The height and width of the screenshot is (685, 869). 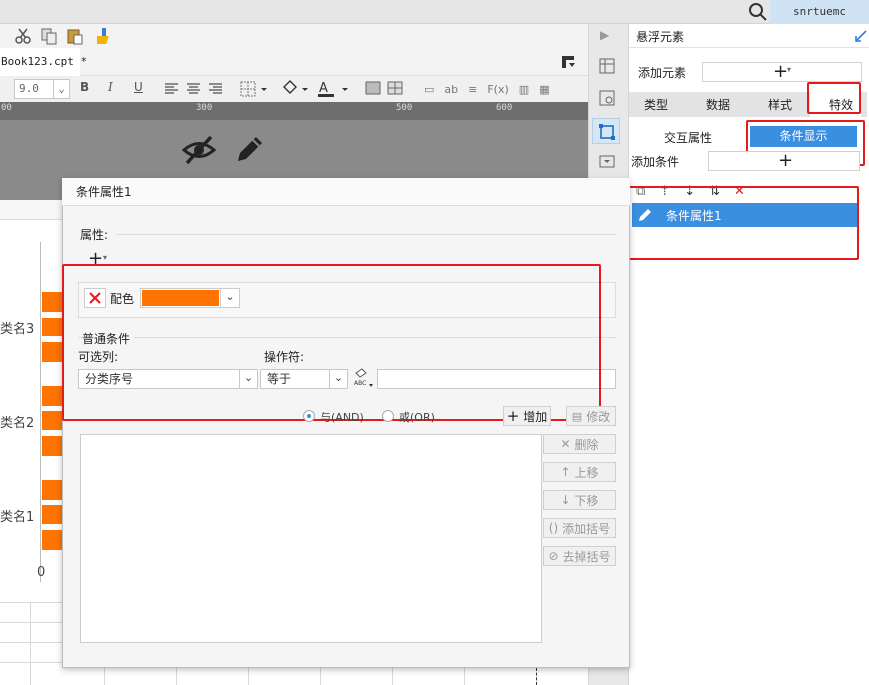 I want to click on category-label: 类名3, so click(x=17, y=329).